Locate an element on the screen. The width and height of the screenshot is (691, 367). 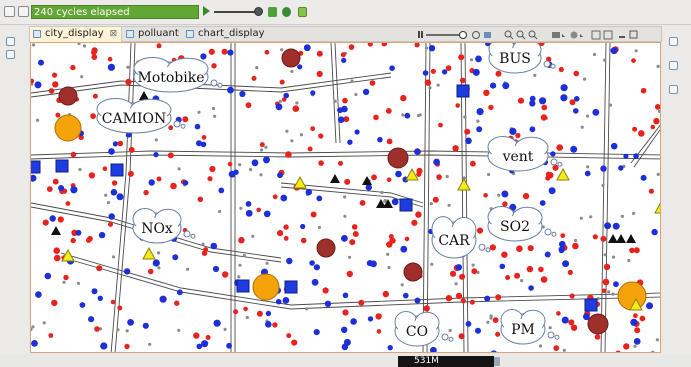
snapshot-icon is located at coordinates (302, 12).